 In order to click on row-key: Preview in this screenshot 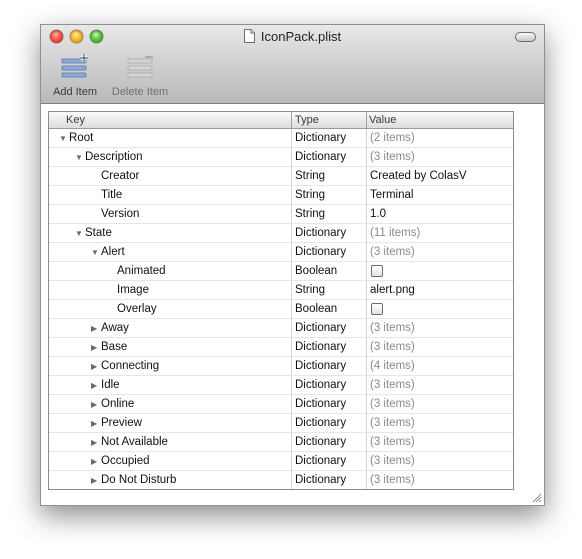, I will do `click(121, 423)`.